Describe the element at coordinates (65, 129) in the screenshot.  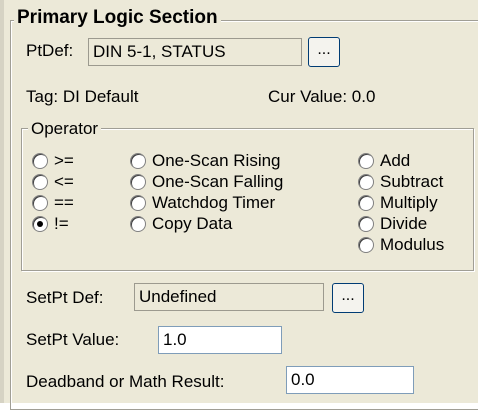
I see `operator-title: Operator` at that location.